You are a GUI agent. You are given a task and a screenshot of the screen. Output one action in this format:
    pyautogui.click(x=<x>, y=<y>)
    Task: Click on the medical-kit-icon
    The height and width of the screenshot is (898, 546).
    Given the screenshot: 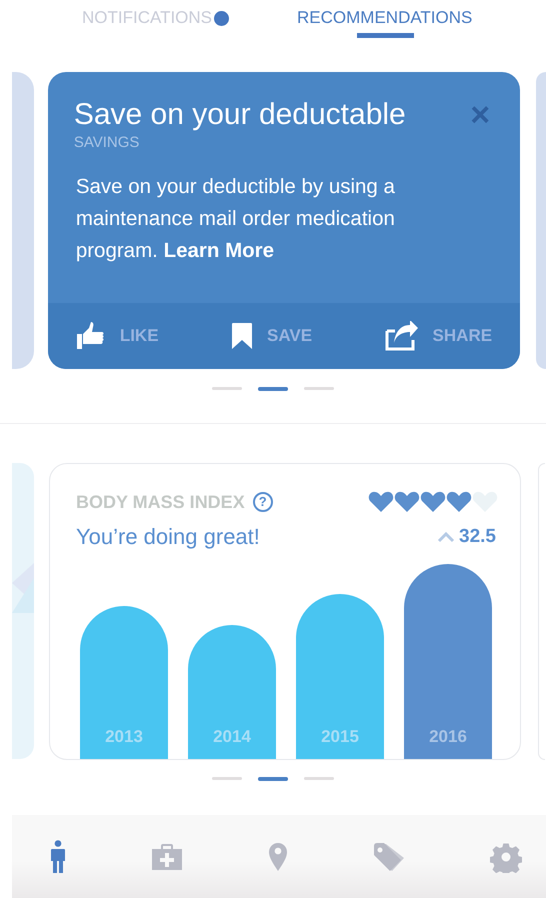 What is the action you would take?
    pyautogui.click(x=167, y=856)
    